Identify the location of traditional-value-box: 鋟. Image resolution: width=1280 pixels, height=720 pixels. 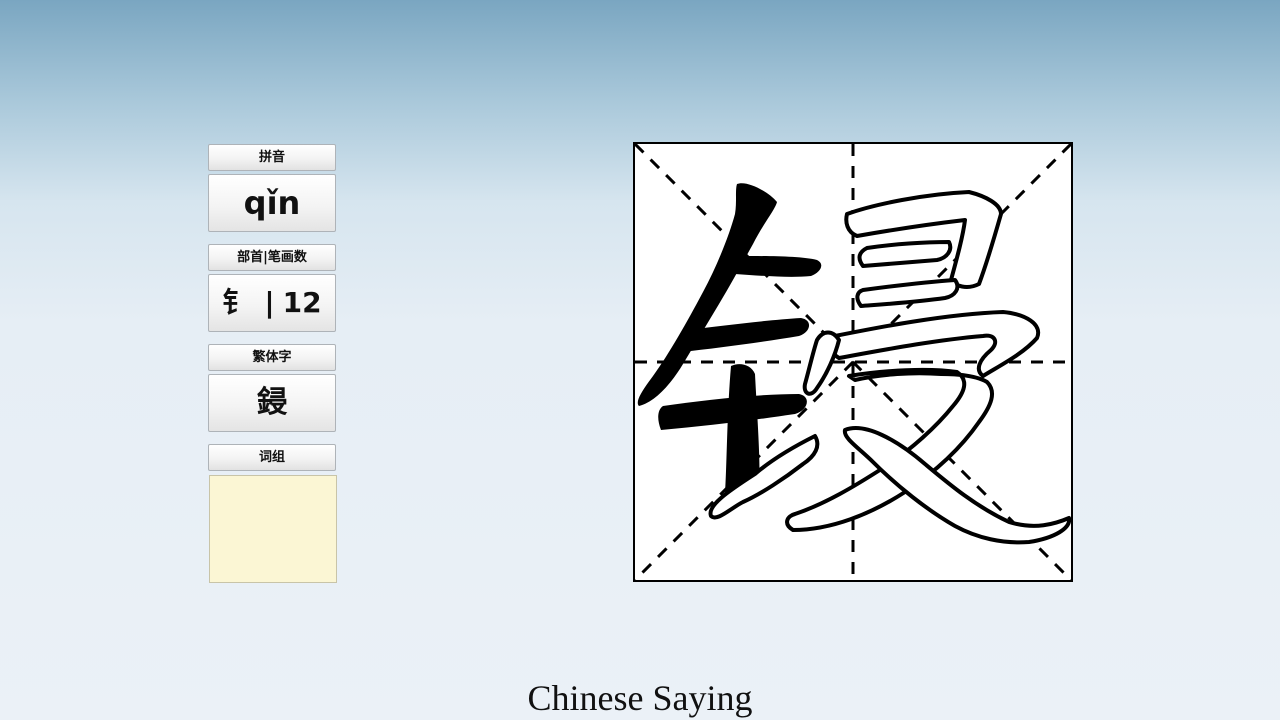
(272, 403).